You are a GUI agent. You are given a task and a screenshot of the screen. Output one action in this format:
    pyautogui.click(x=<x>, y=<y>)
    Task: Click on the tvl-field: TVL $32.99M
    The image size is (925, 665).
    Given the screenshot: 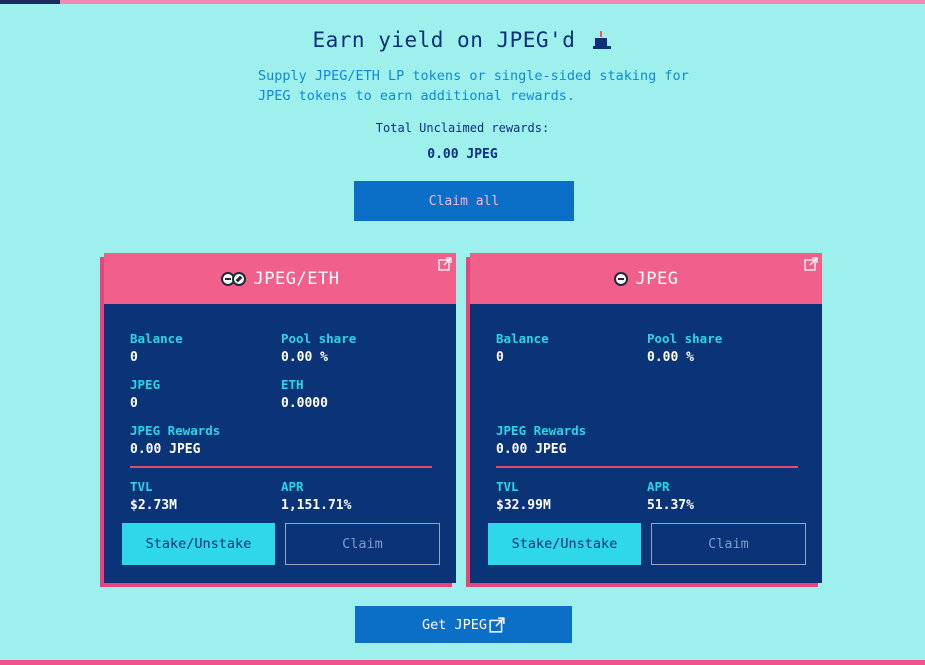 What is the action you would take?
    pyautogui.click(x=523, y=497)
    